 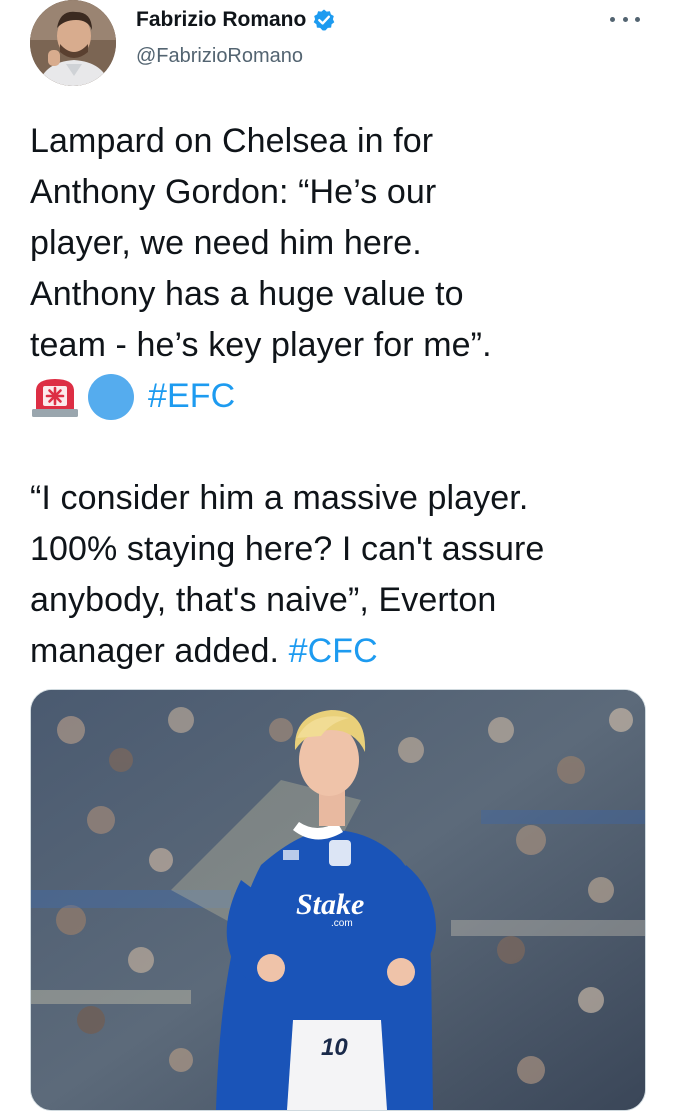 What do you see at coordinates (334, 1047) in the screenshot?
I see `shorts-number-text: 10` at bounding box center [334, 1047].